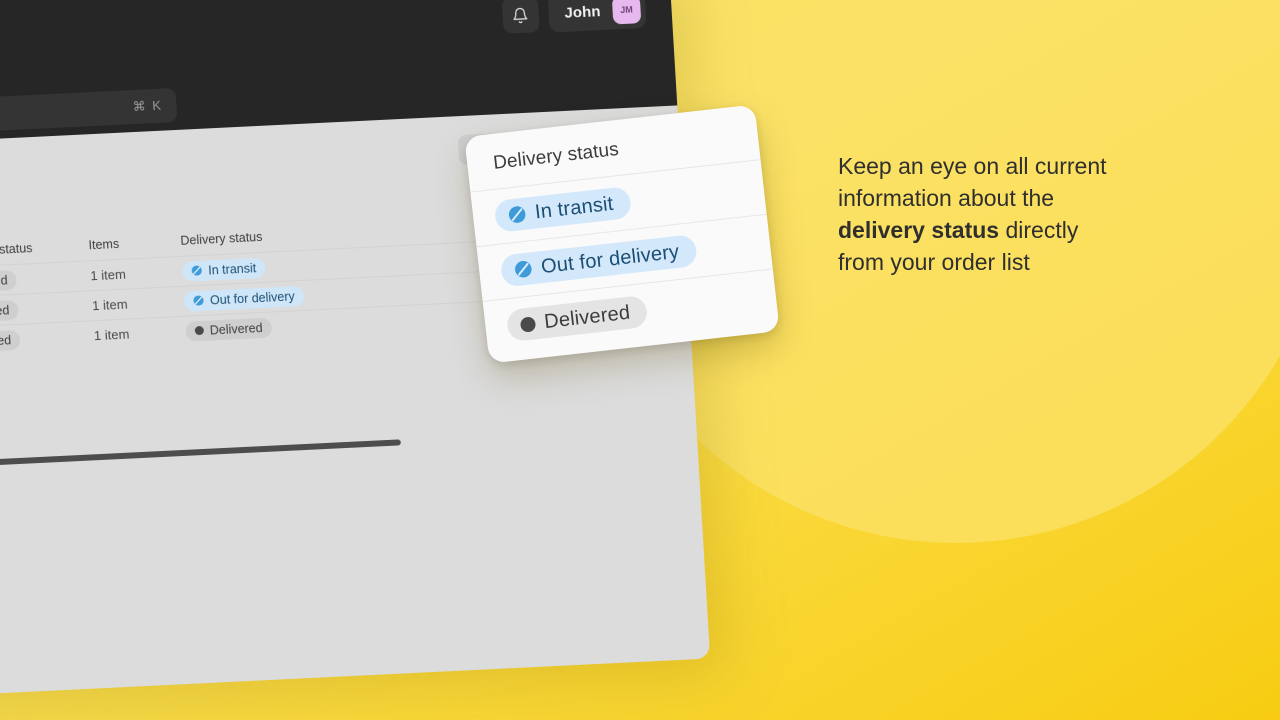 The width and height of the screenshot is (1280, 720). What do you see at coordinates (587, 317) in the screenshot?
I see `option-label: Delivered` at bounding box center [587, 317].